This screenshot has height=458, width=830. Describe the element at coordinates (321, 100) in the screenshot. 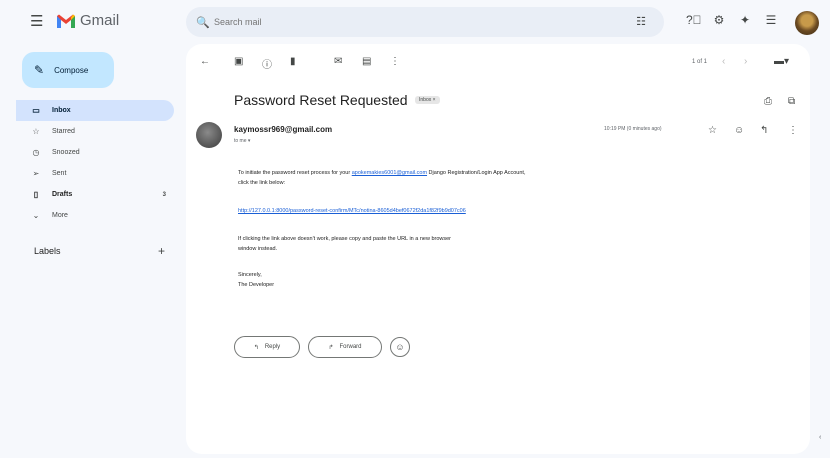

I see `email-subject: Password Reset Requested` at that location.